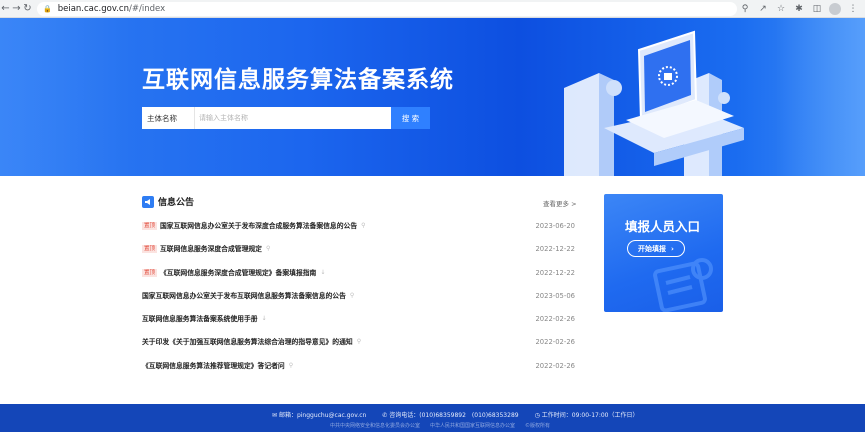  I want to click on footer-phone: ✆ 咨询电话：(010)68359892 (010)68353289, so click(450, 414).